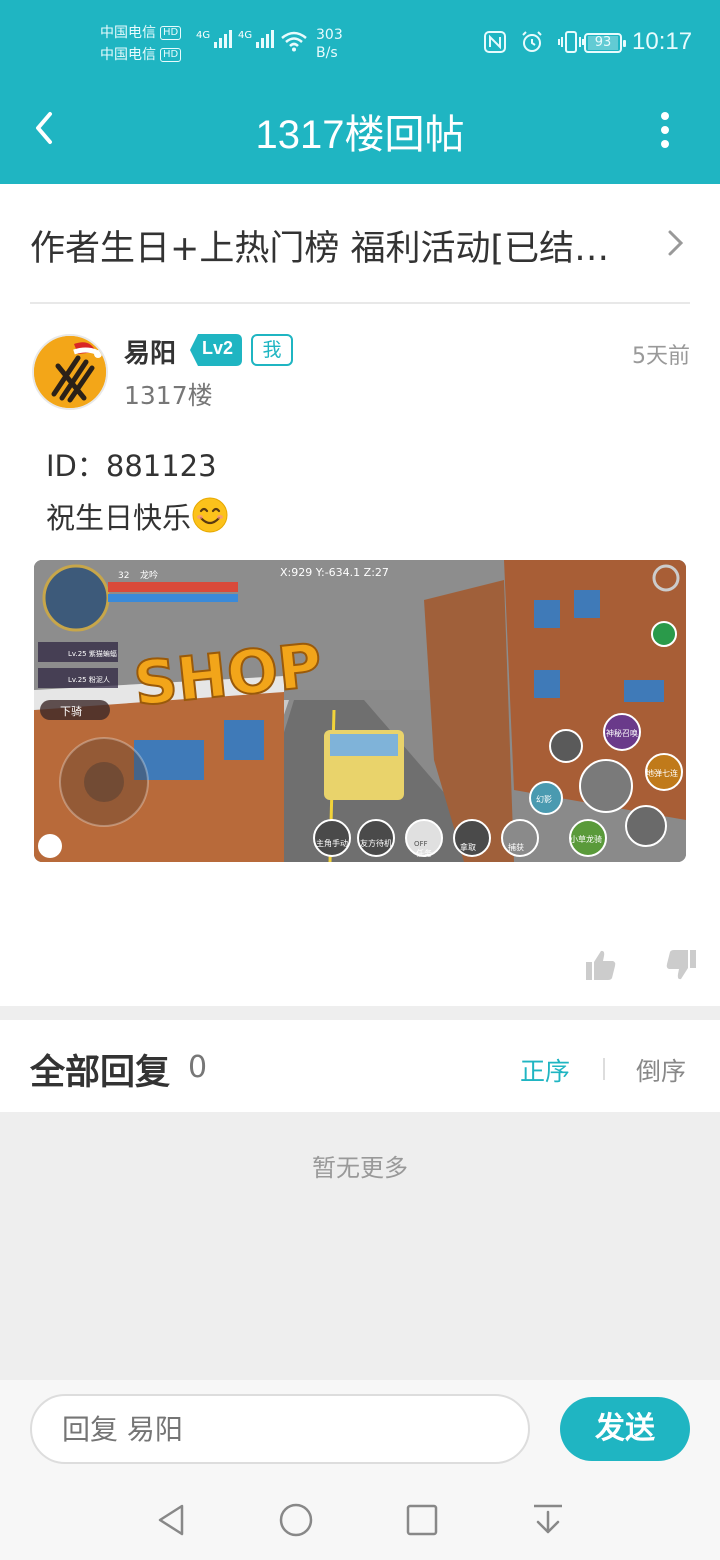  I want to click on status-icons, so click(534, 42).